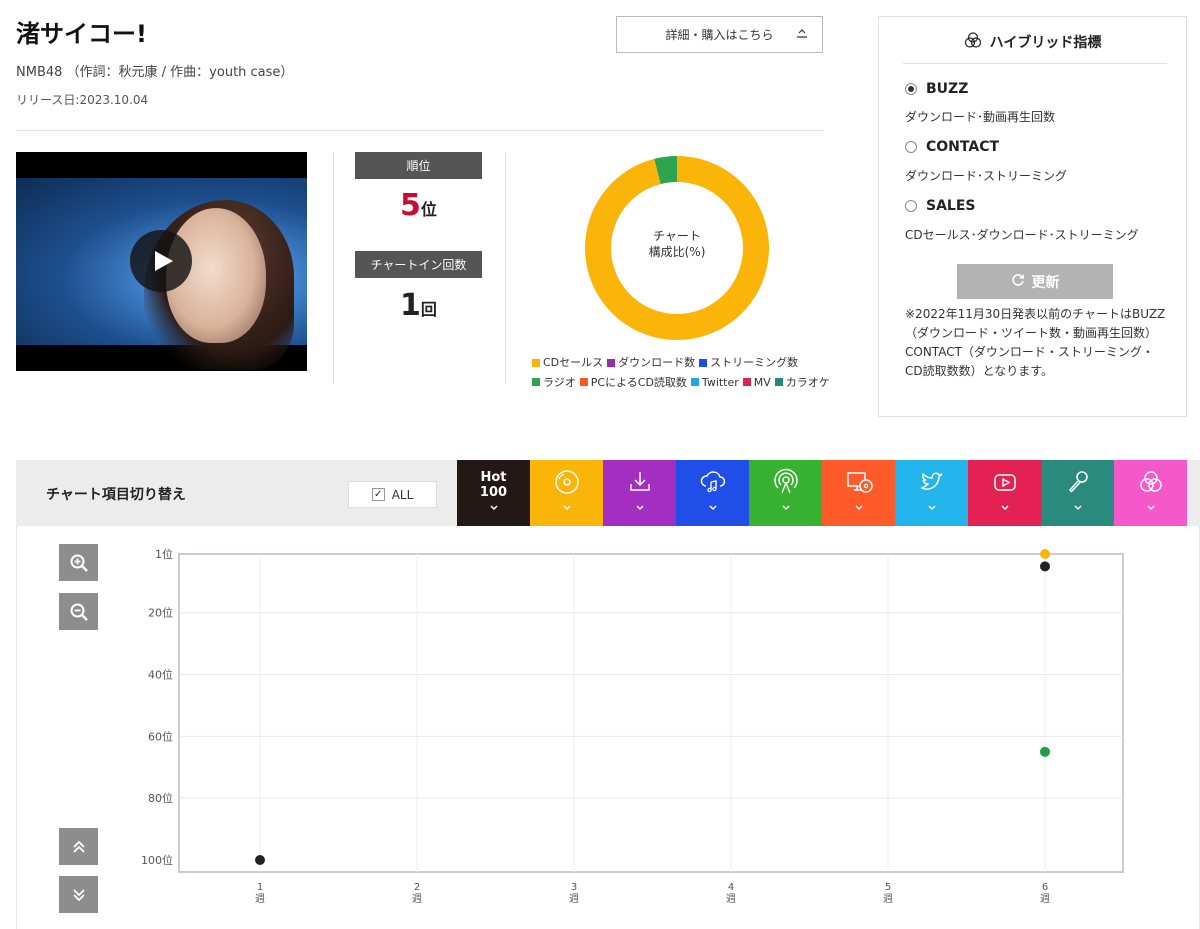 The image size is (1200, 929). Describe the element at coordinates (1045, 887) in the screenshot. I see `x-tick-label: 6` at that location.